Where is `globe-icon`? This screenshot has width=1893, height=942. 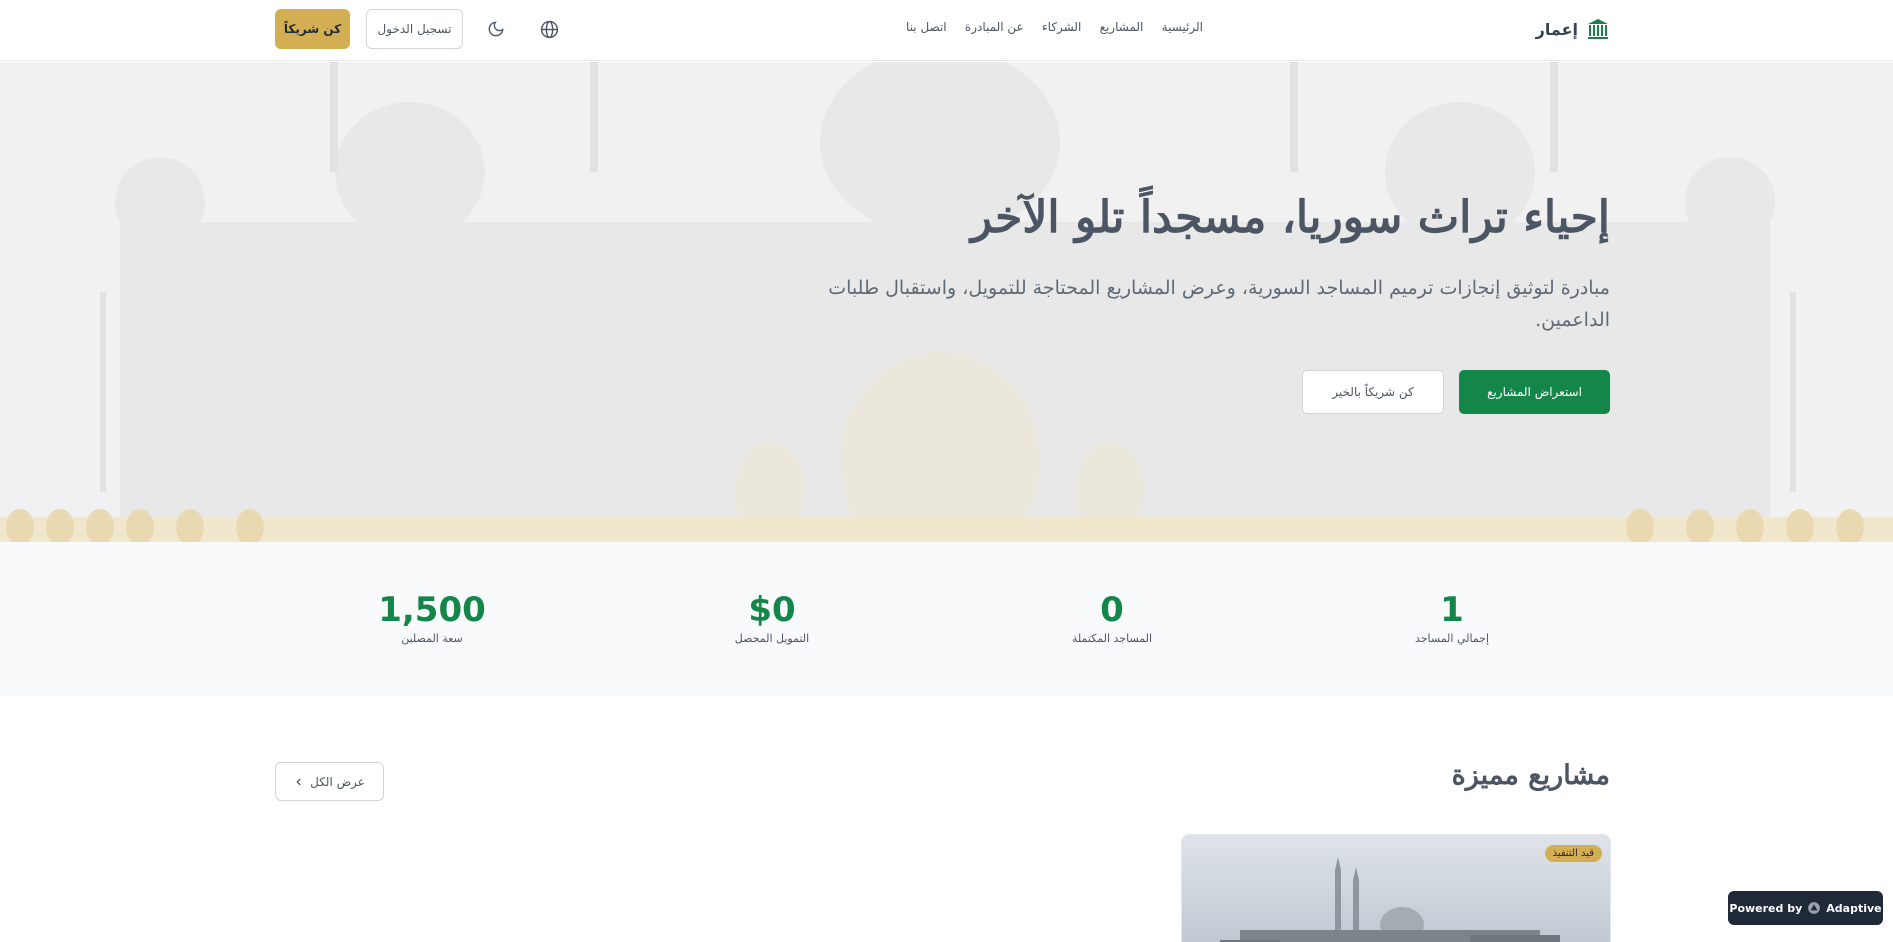 globe-icon is located at coordinates (549, 29).